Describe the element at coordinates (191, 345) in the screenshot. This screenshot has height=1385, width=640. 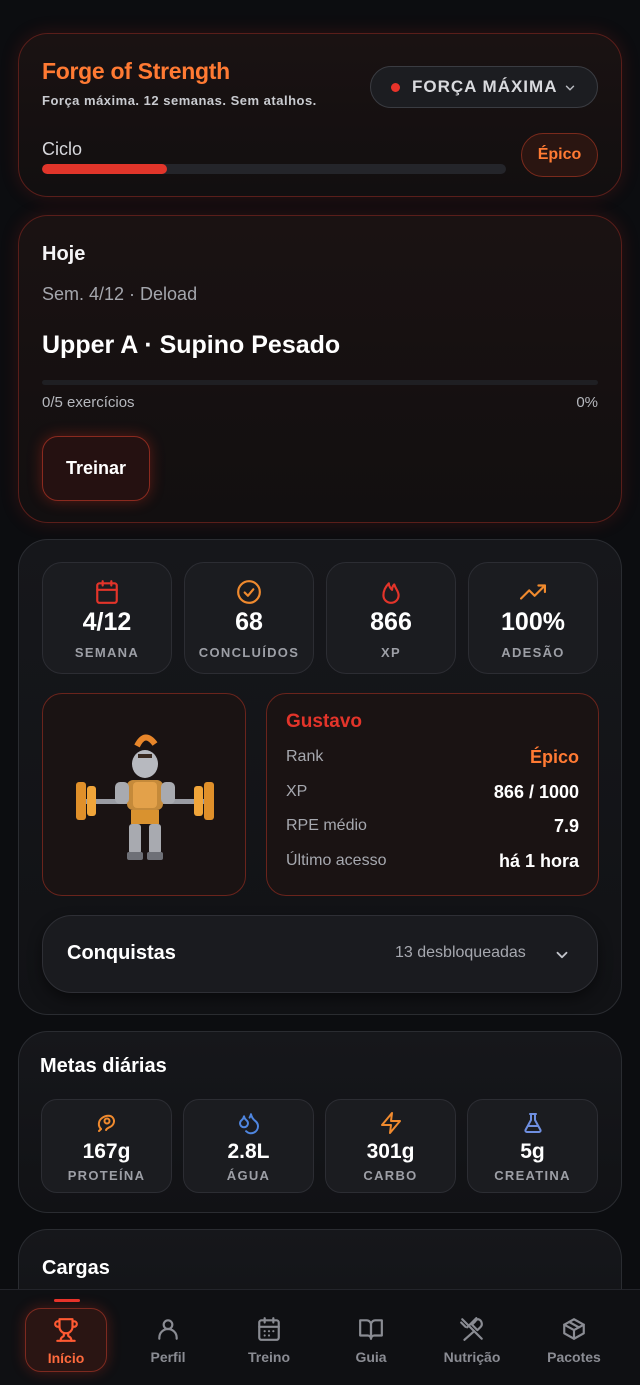
I see `workout-name: Upper A · Supino Pesado` at that location.